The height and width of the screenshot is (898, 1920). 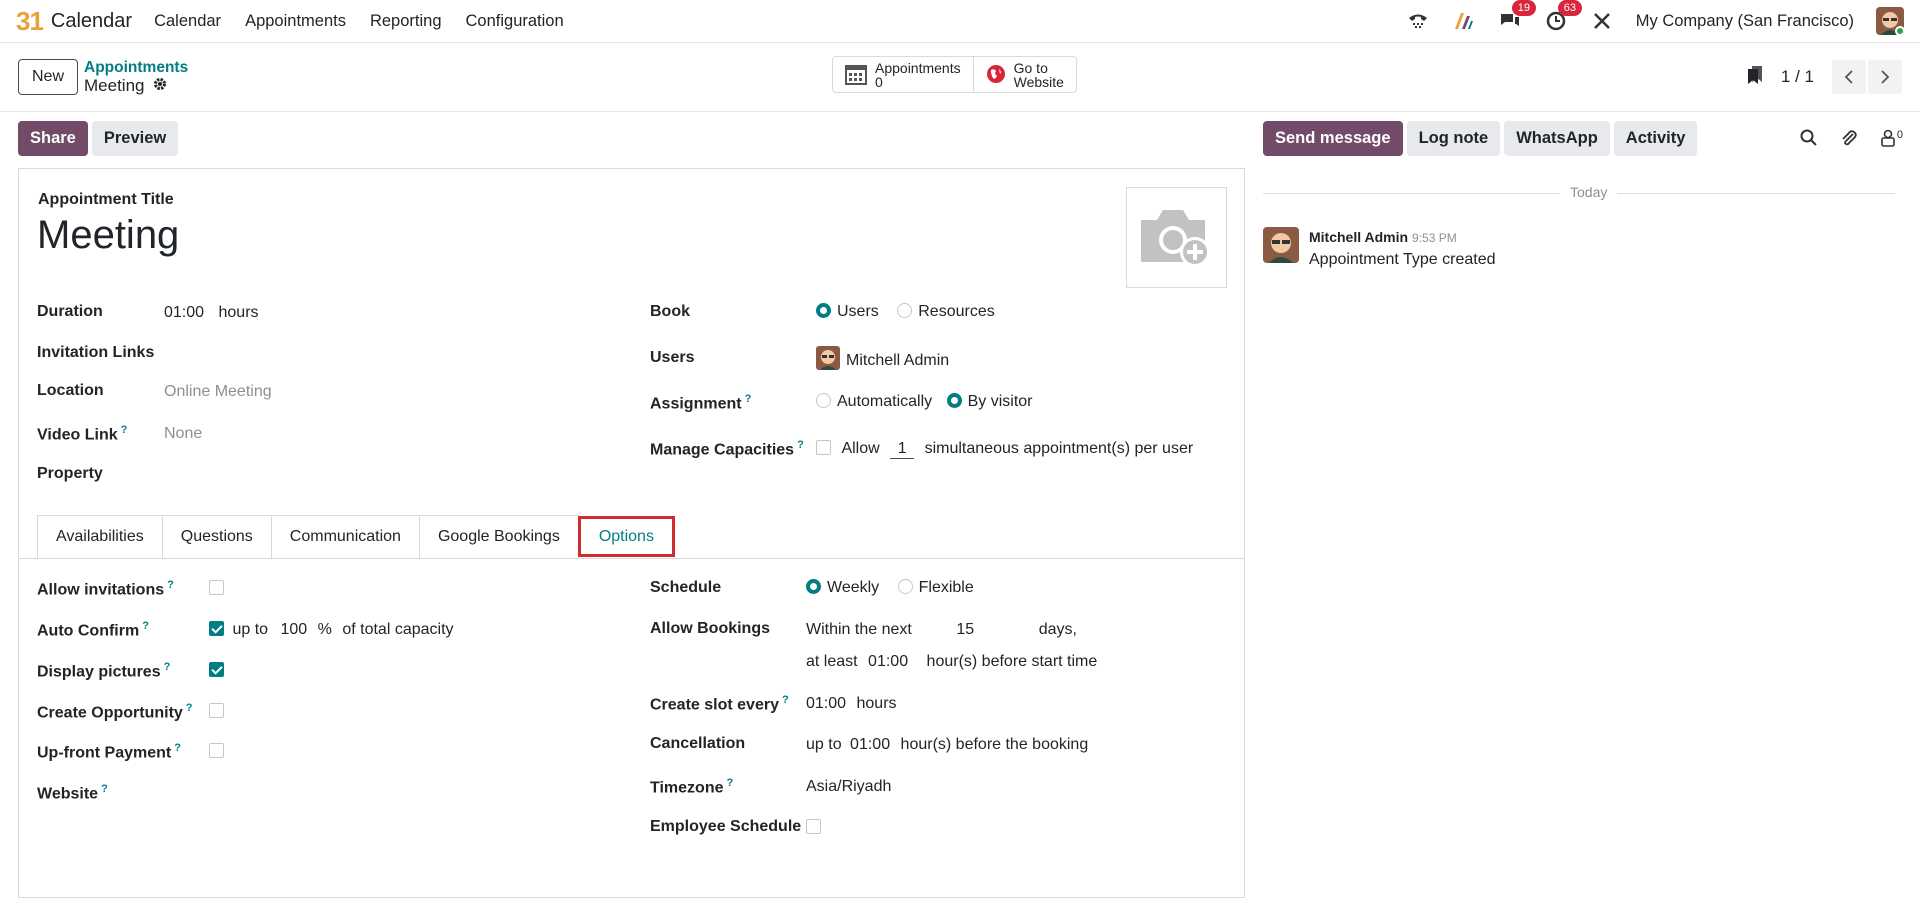 What do you see at coordinates (989, 401) in the screenshot?
I see `assignment-visitor-radio: By visitor` at bounding box center [989, 401].